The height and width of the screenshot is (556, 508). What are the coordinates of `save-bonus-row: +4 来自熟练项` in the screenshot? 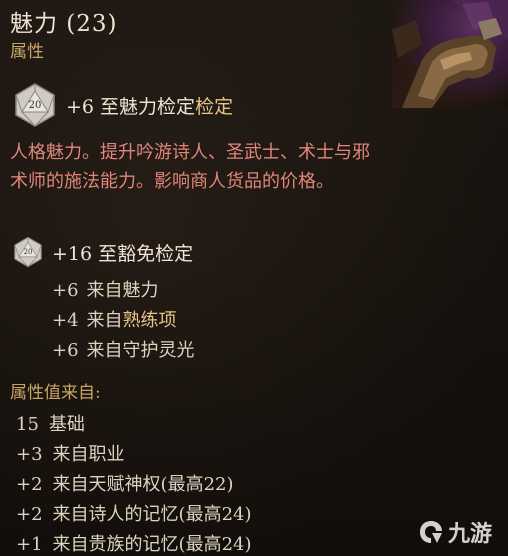 It's located at (114, 319).